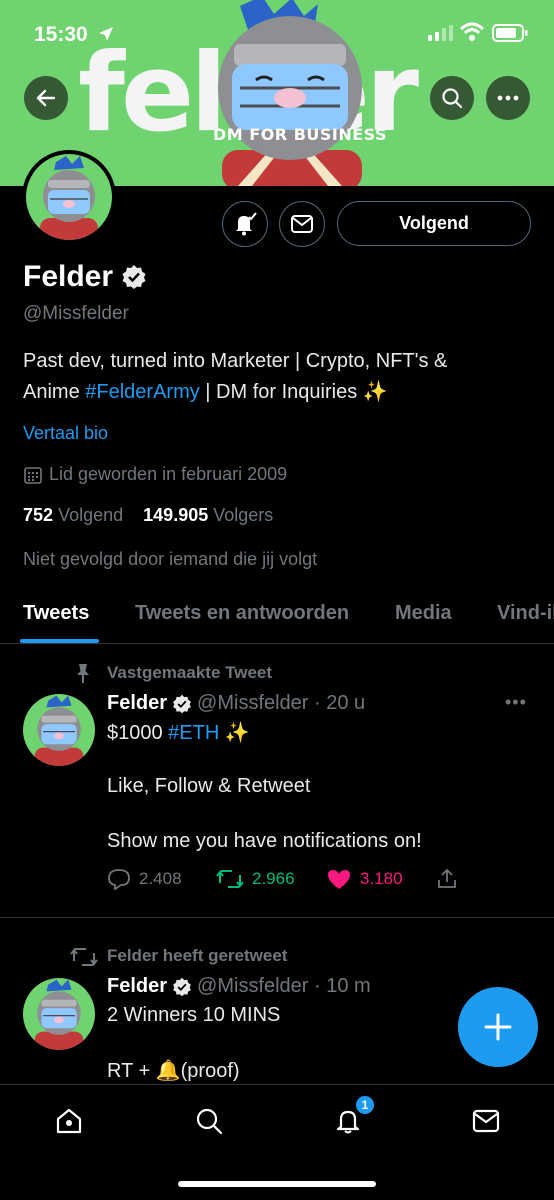 Image resolution: width=554 pixels, height=1200 pixels. I want to click on back-button, so click(46, 98).